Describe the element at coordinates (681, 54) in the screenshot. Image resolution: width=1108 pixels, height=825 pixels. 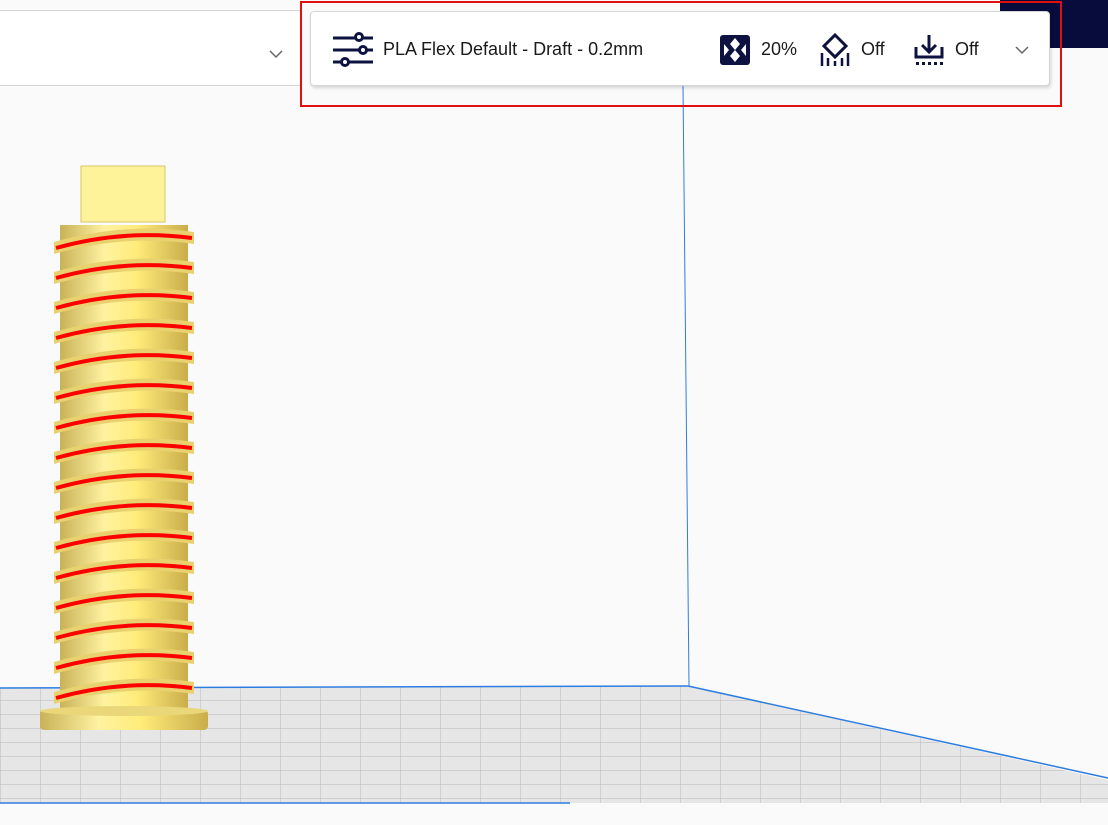
I see `highlight-box` at that location.